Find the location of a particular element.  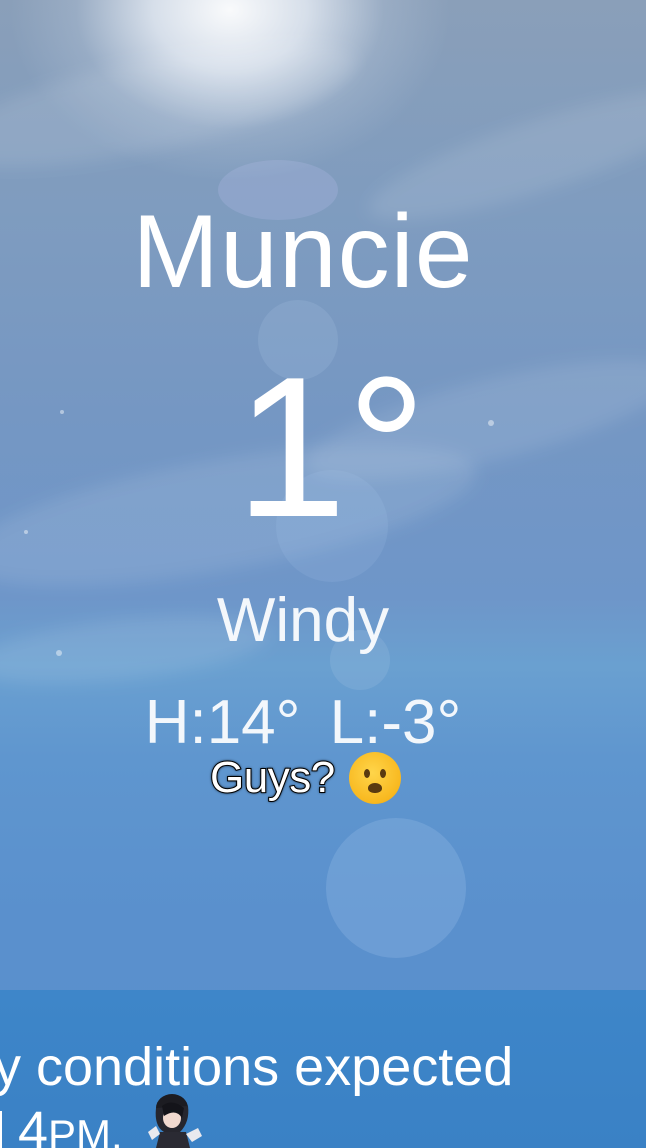

caption-text: Guys? is located at coordinates (272, 777).